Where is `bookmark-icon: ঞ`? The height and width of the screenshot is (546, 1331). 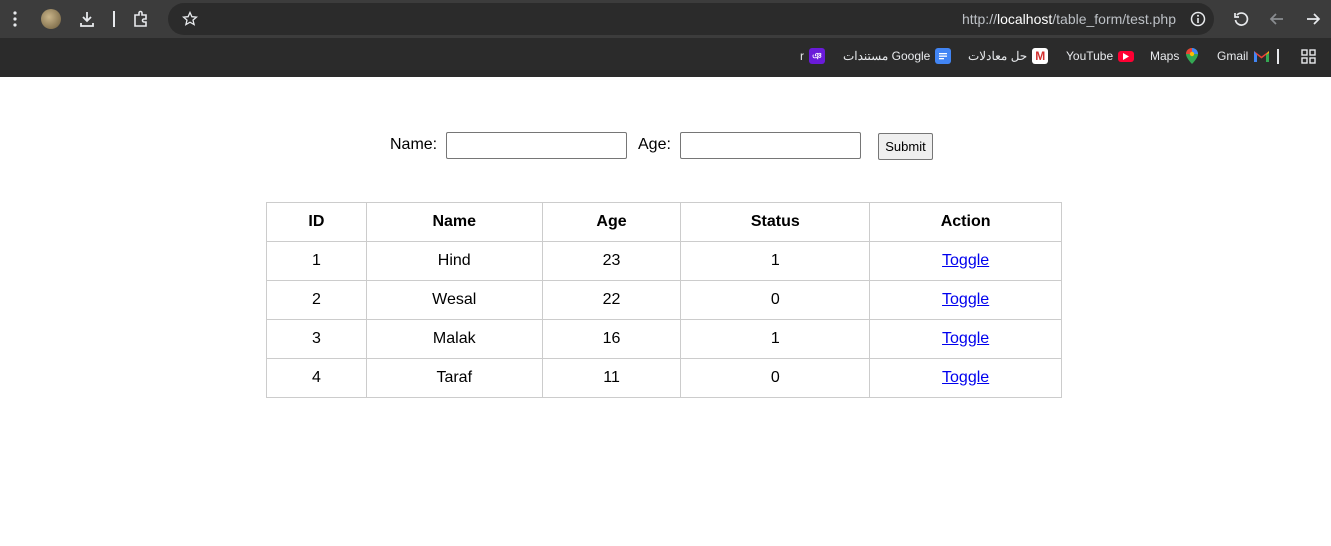
bookmark-icon: ঞ is located at coordinates (817, 56).